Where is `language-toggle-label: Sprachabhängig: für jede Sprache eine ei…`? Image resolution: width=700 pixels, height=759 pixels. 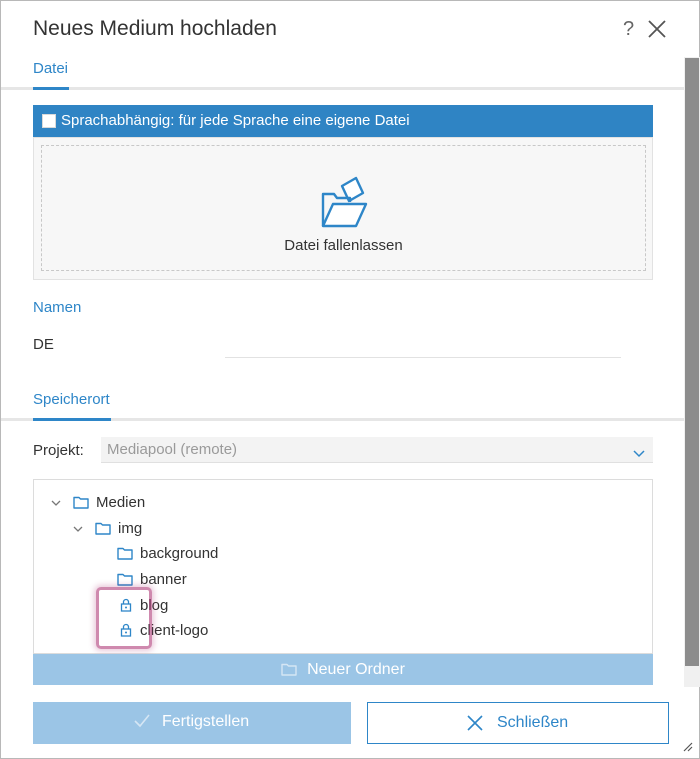
language-toggle-label: Sprachabhängig: für jede Sprache eine ei… is located at coordinates (235, 120).